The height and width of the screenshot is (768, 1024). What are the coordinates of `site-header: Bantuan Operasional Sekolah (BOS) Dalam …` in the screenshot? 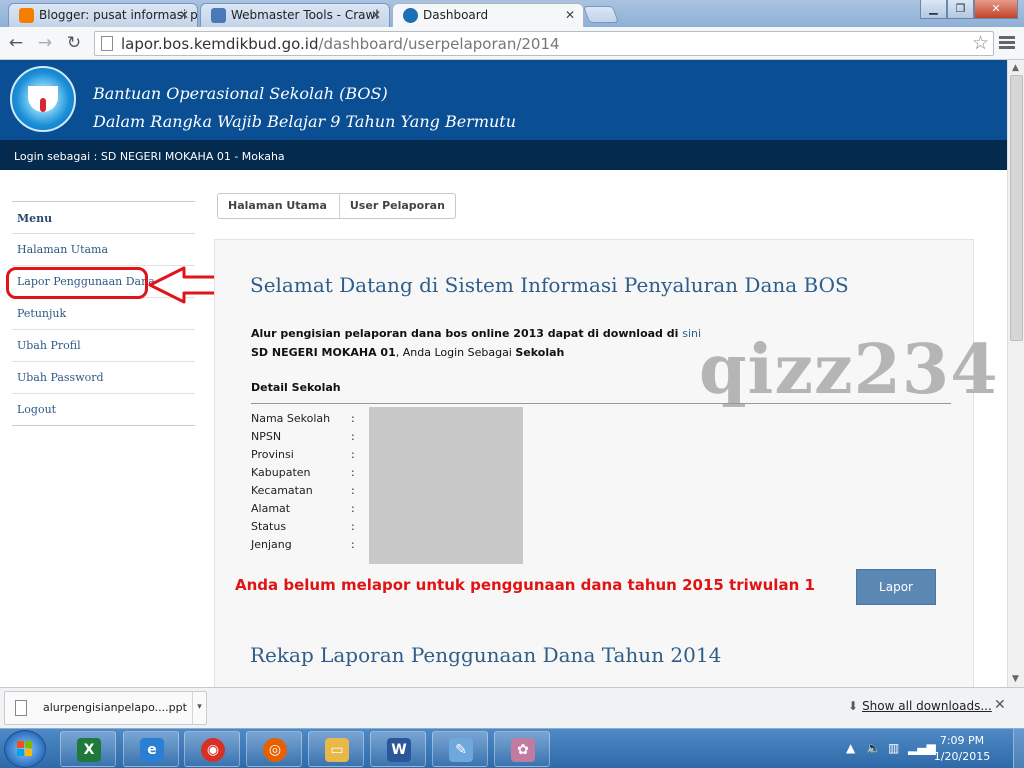 It's located at (503, 100).